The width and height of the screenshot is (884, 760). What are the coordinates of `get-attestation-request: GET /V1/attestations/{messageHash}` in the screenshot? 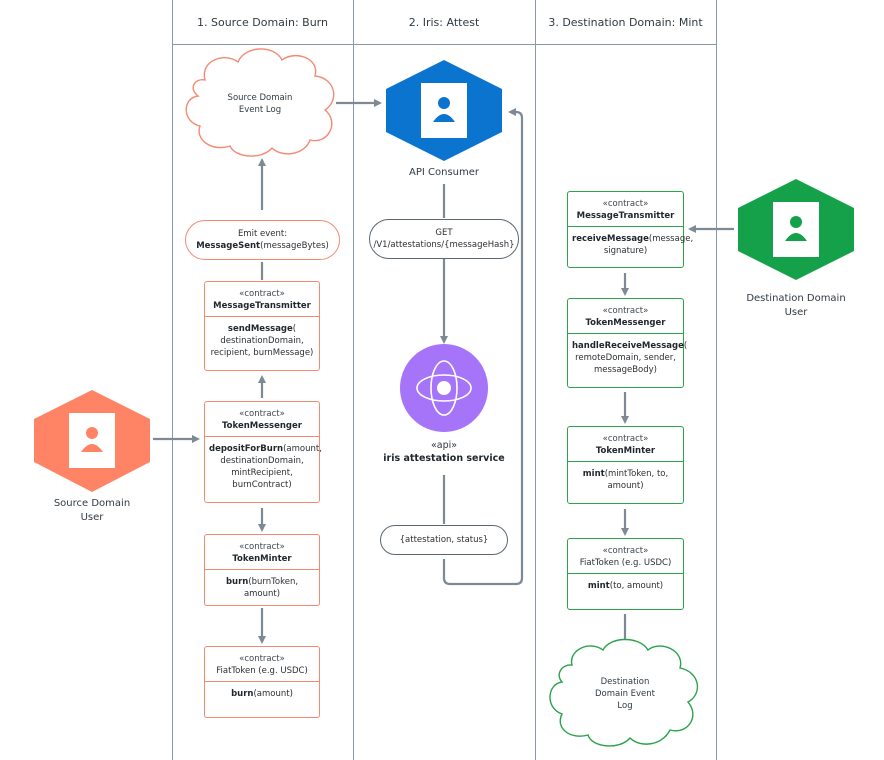 It's located at (444, 239).